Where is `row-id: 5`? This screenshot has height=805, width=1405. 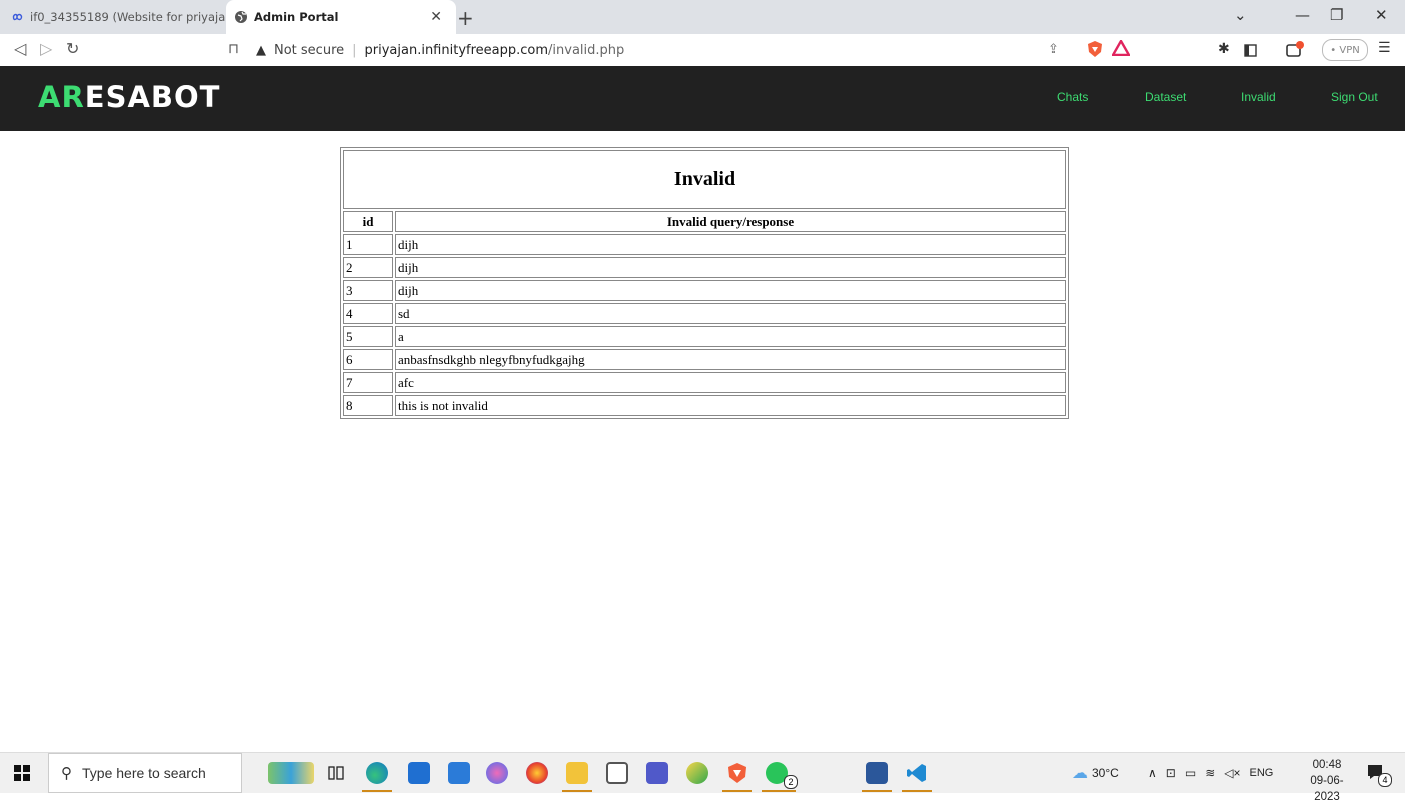
row-id: 5 is located at coordinates (368, 336).